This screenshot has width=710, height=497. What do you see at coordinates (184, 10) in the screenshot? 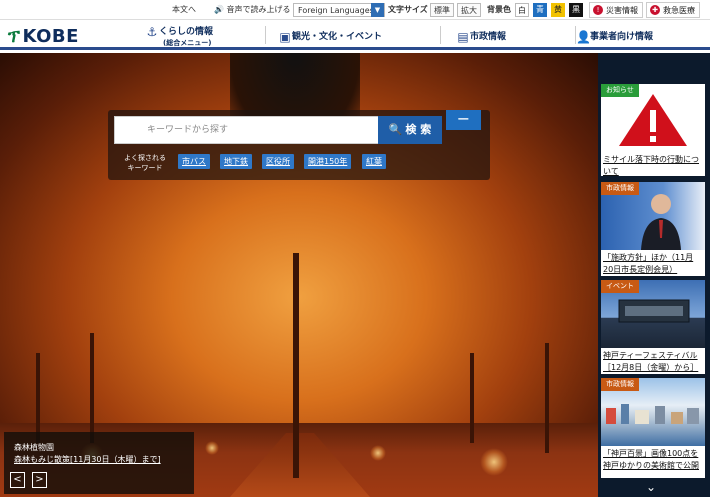
I see `skip-to-content-link: 本文へ` at bounding box center [184, 10].